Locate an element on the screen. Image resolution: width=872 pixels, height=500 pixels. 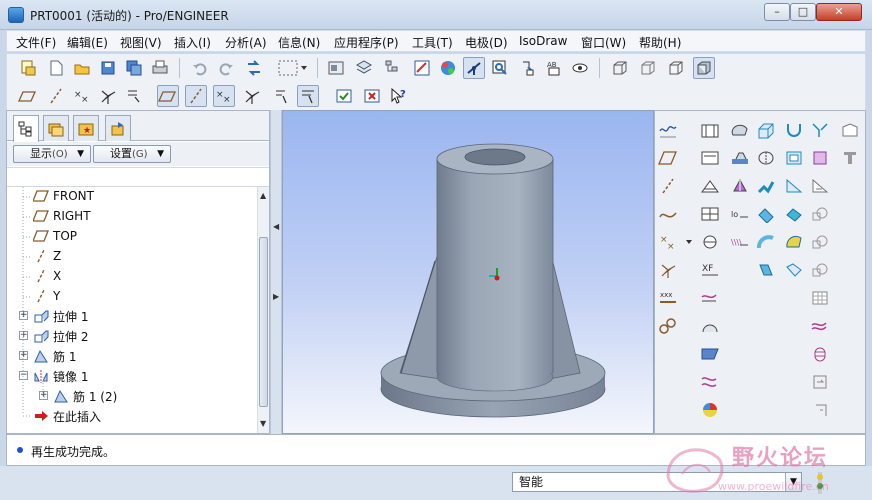
draft-tool-icon is located at coordinates (710, 214).